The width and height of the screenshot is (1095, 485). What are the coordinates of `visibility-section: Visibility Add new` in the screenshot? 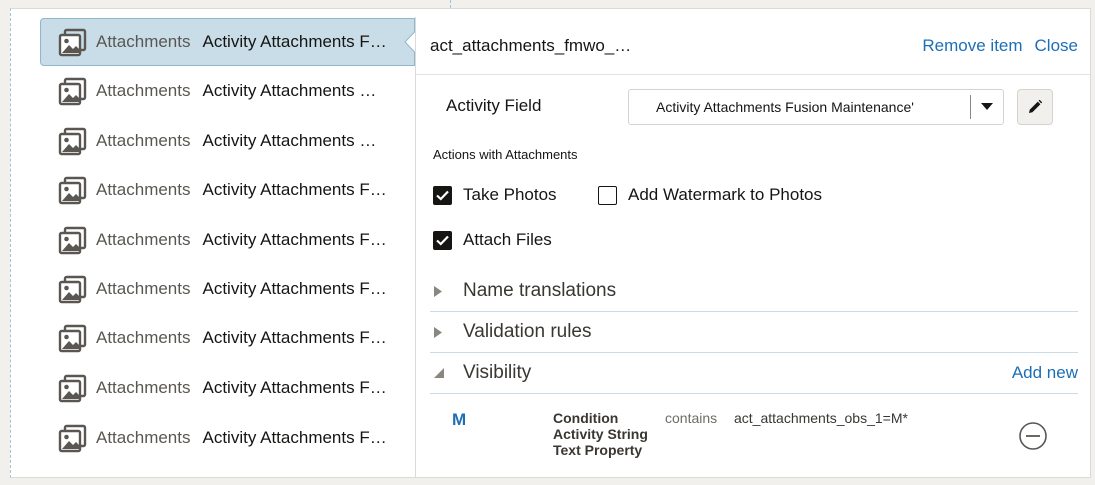 It's located at (754, 373).